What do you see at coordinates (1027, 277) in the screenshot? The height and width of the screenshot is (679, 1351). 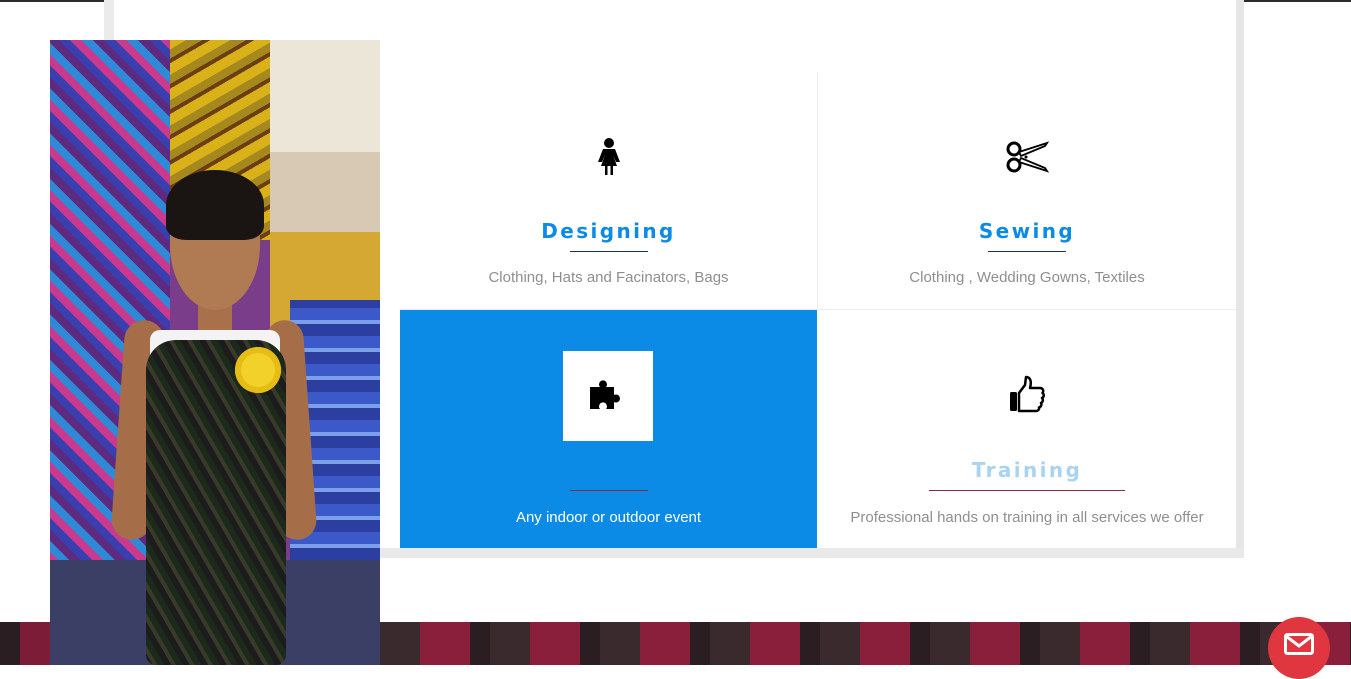 I see `service-description: Clothing , Wedding Gowns, Textiles` at bounding box center [1027, 277].